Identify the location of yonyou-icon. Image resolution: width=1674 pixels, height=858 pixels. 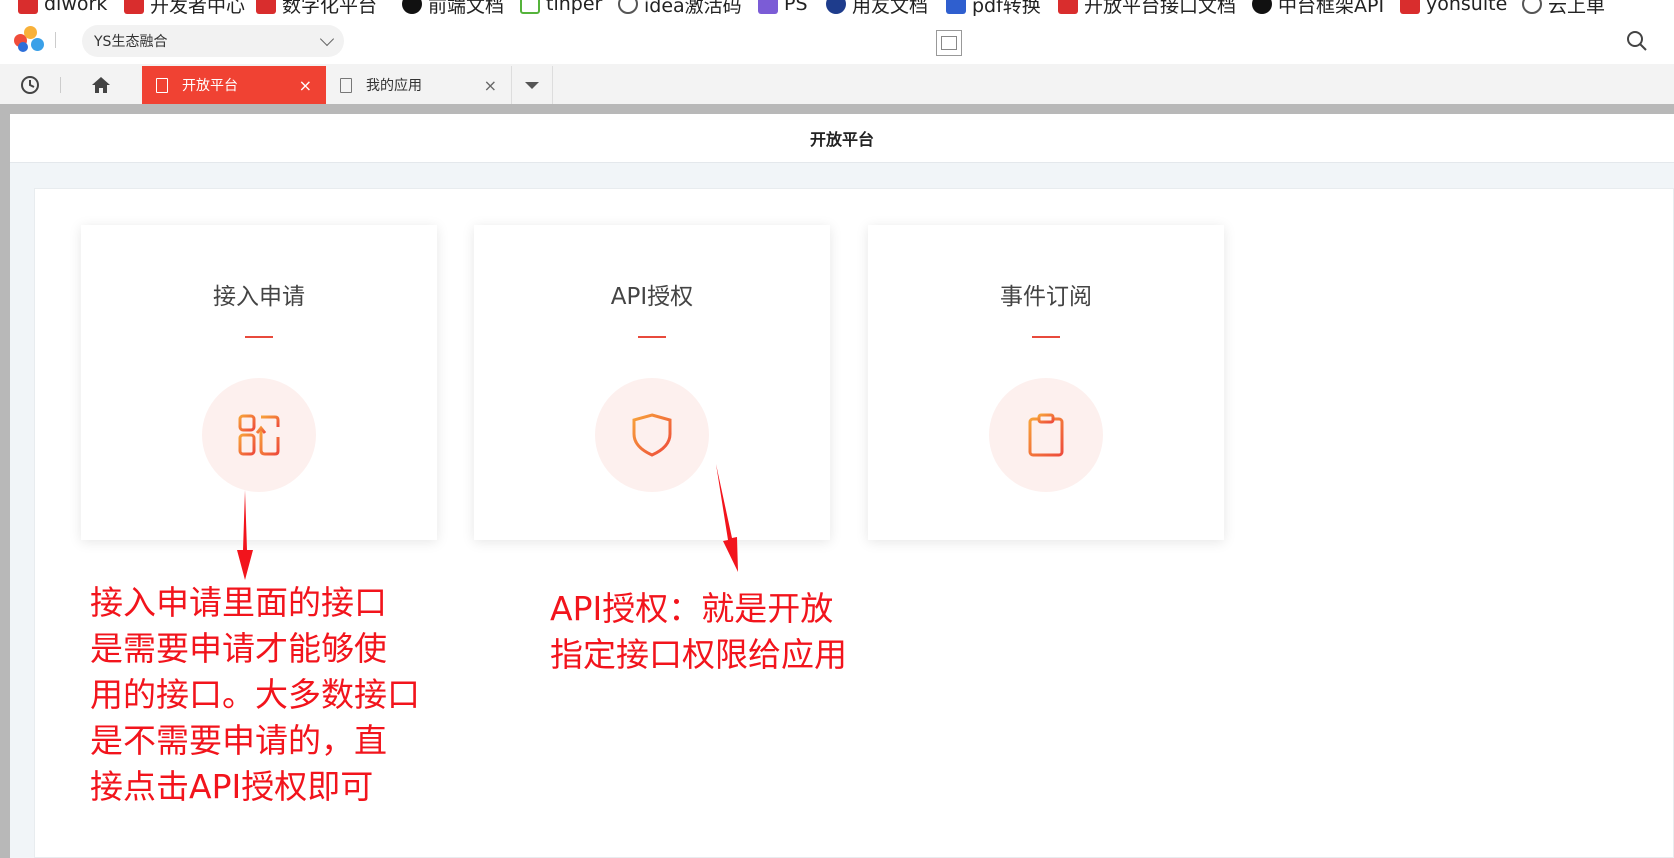
(836, 7).